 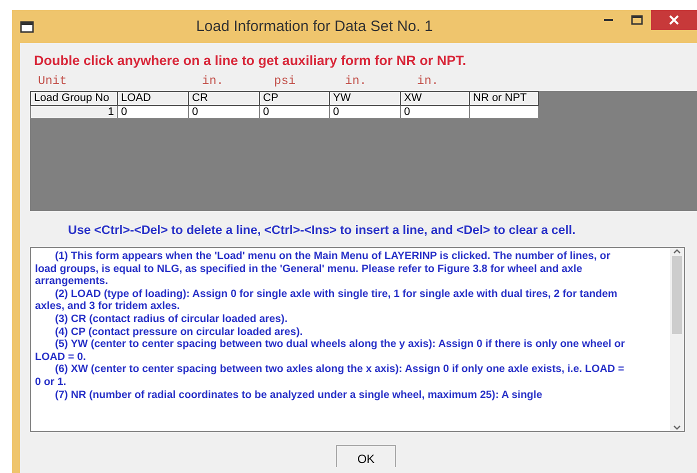 What do you see at coordinates (677, 428) in the screenshot?
I see `scroll-down-icon` at bounding box center [677, 428].